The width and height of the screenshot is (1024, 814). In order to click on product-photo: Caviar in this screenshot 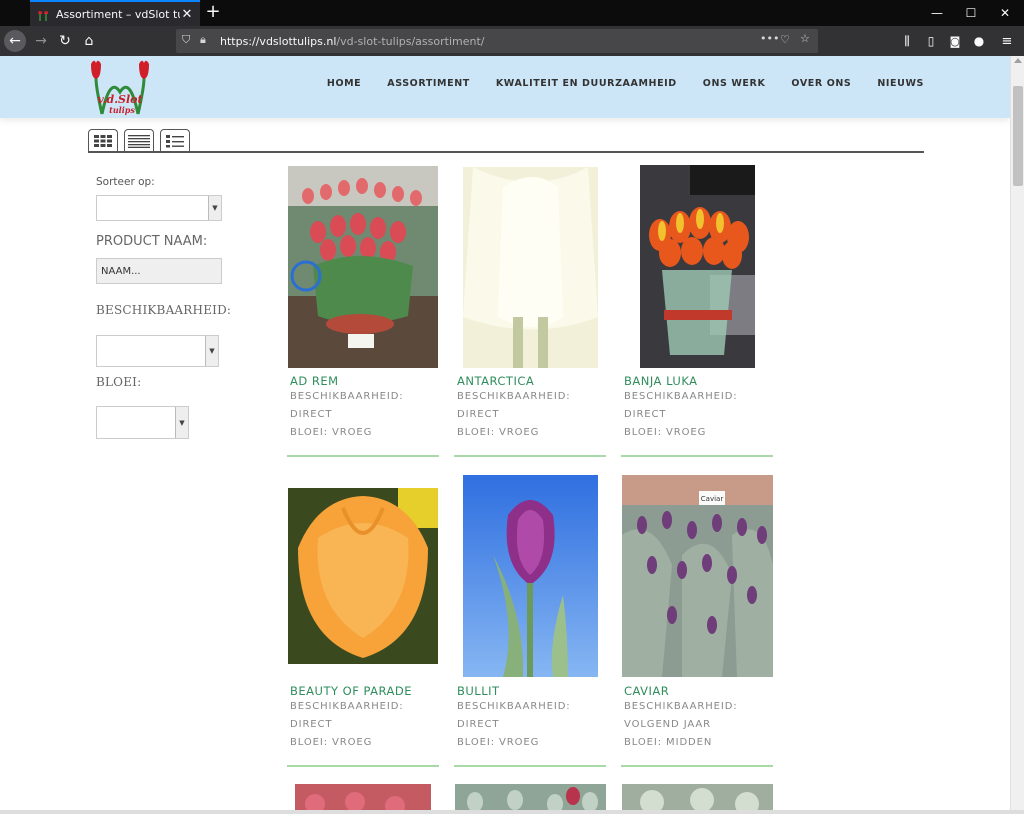, I will do `click(697, 576)`.